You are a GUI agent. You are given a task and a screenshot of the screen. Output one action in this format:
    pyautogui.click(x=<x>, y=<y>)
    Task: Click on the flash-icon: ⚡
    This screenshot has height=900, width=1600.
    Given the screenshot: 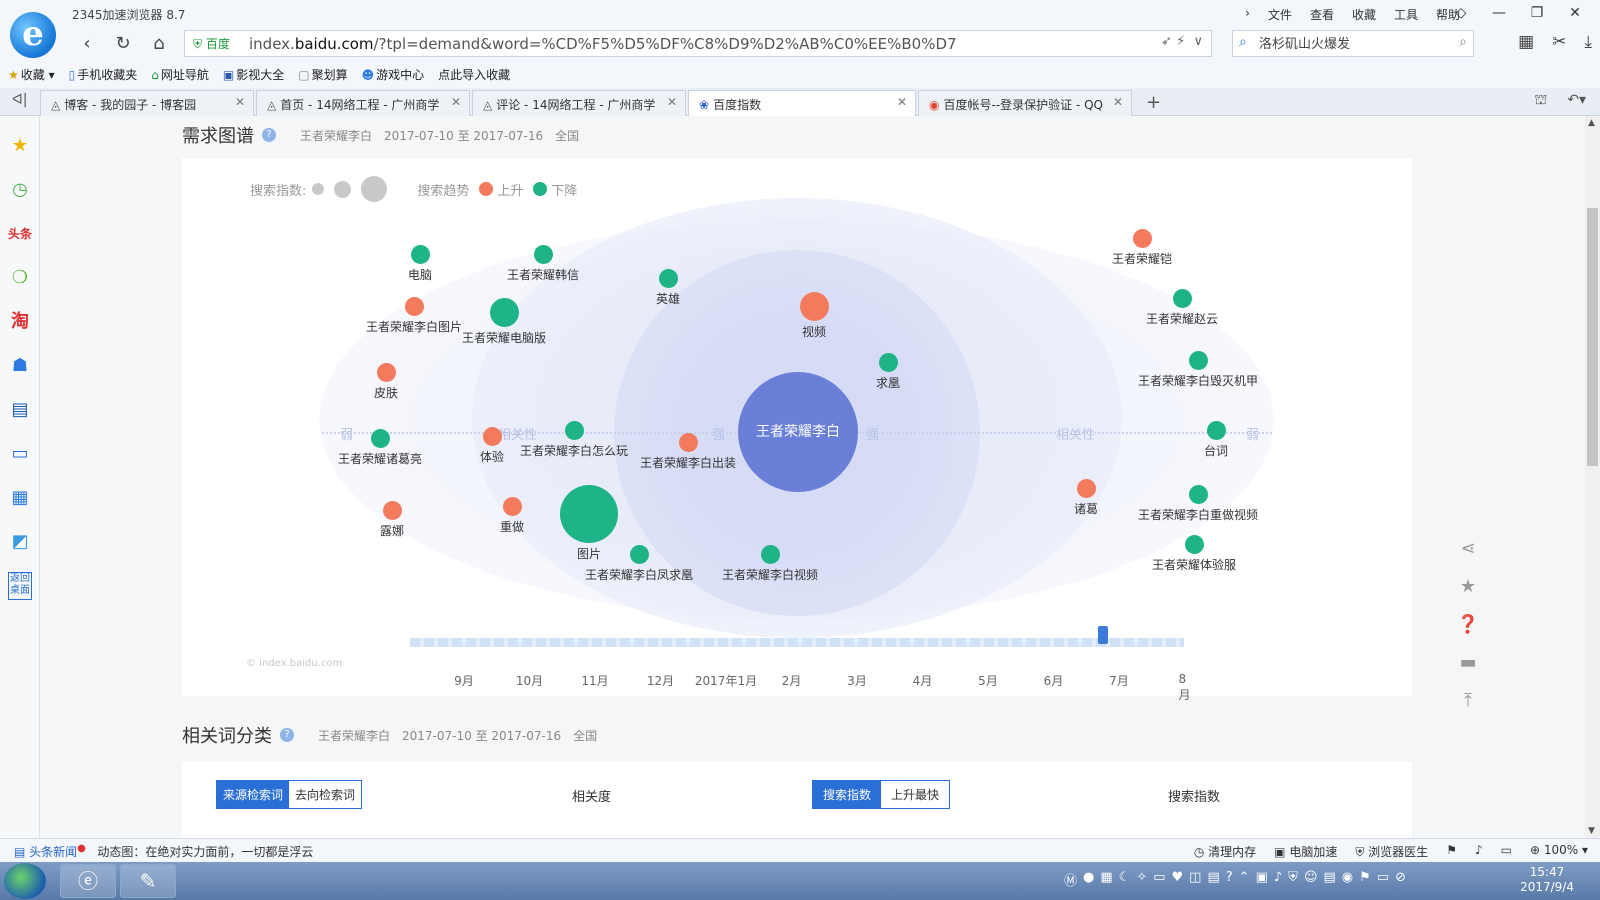 What is the action you would take?
    pyautogui.click(x=1180, y=41)
    